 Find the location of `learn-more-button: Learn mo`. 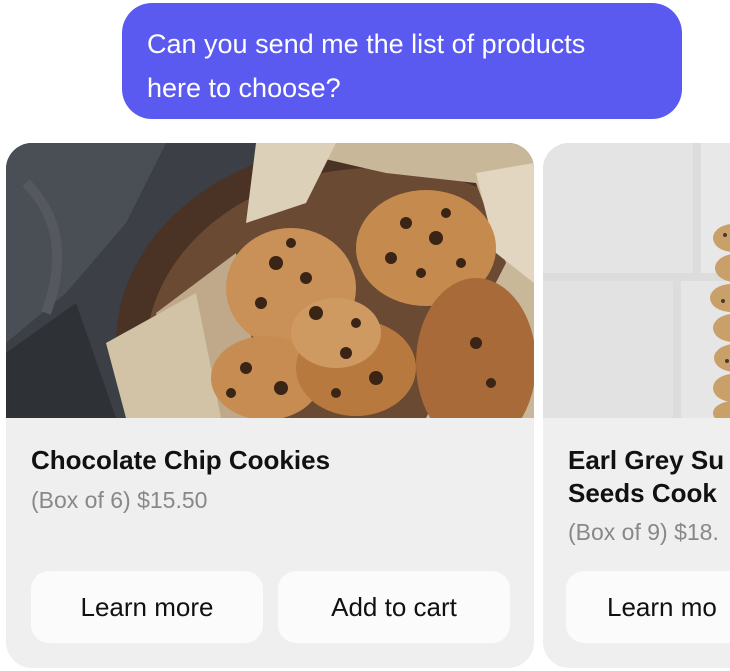

learn-more-button: Learn mo is located at coordinates (648, 607).